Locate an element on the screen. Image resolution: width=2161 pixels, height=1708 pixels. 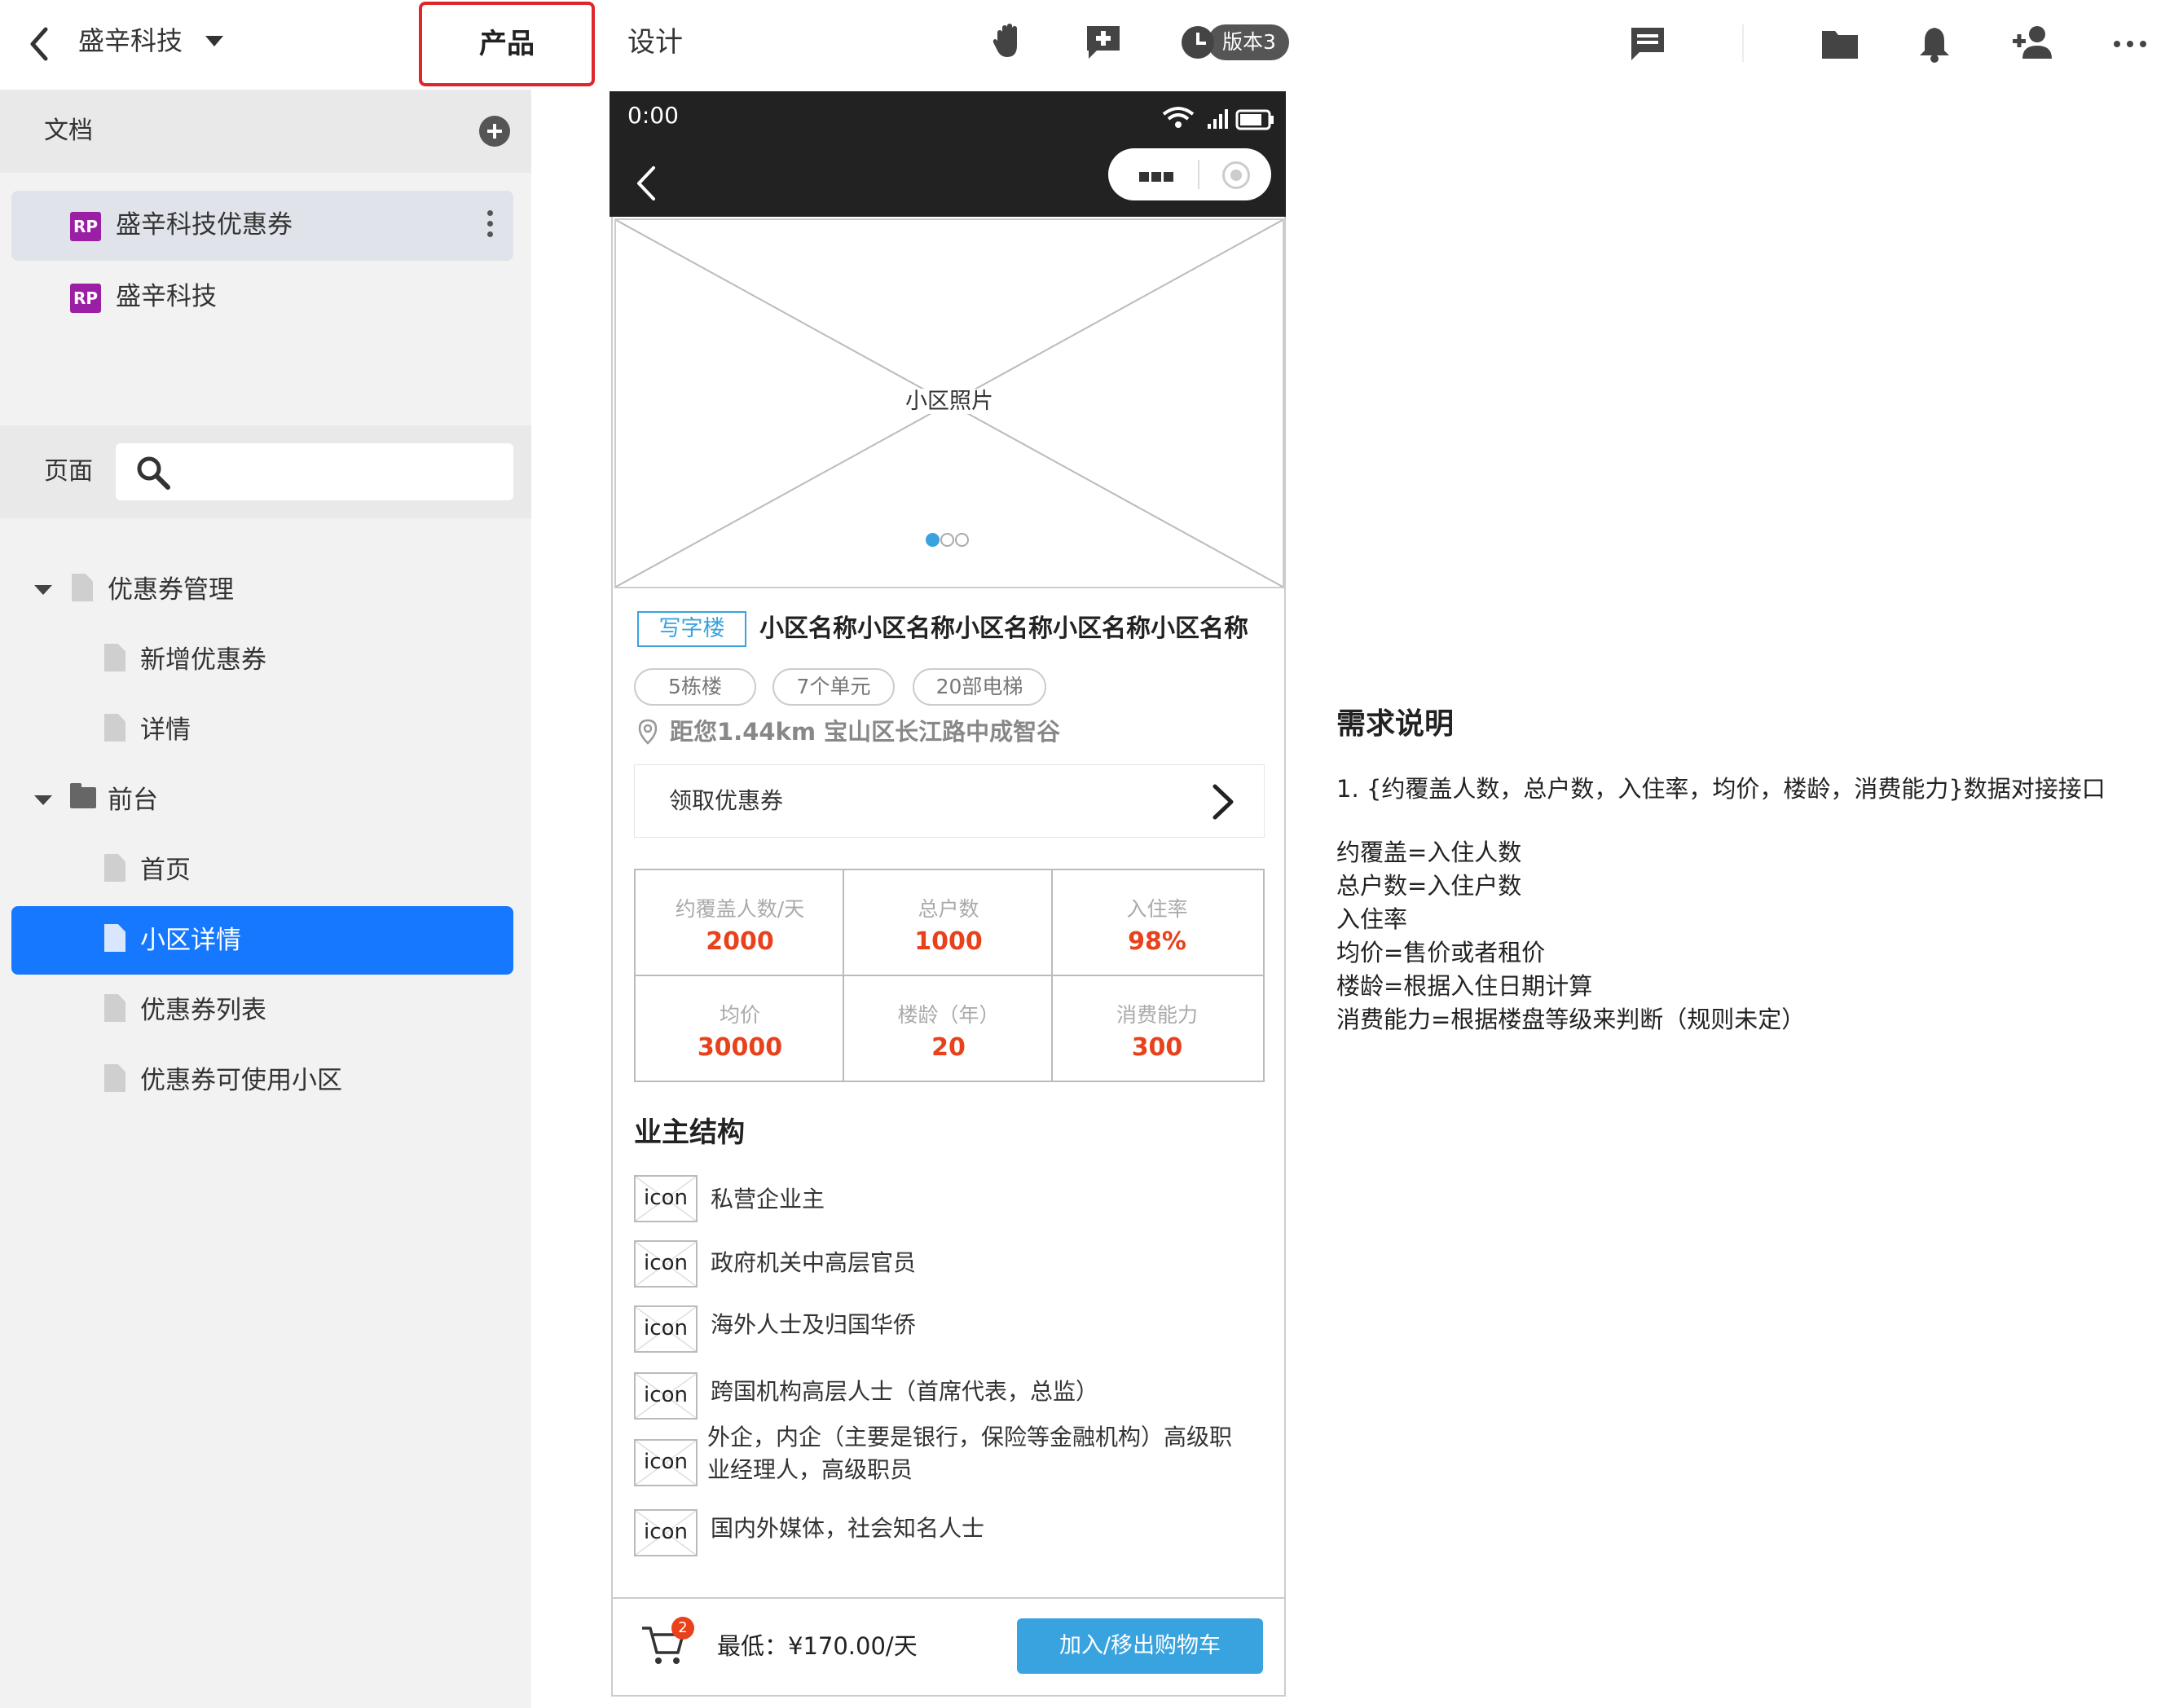
owner-item-label: 跨国机构高层人士（首席代表，总监） is located at coordinates (905, 1391).